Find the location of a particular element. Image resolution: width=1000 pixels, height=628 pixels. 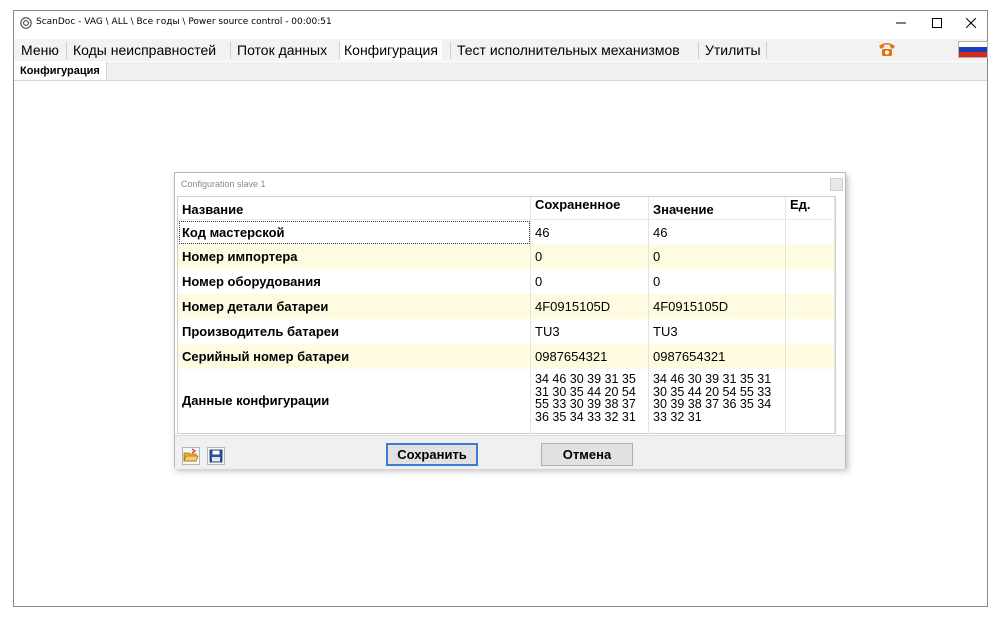

open-folder-icon is located at coordinates (191, 455).